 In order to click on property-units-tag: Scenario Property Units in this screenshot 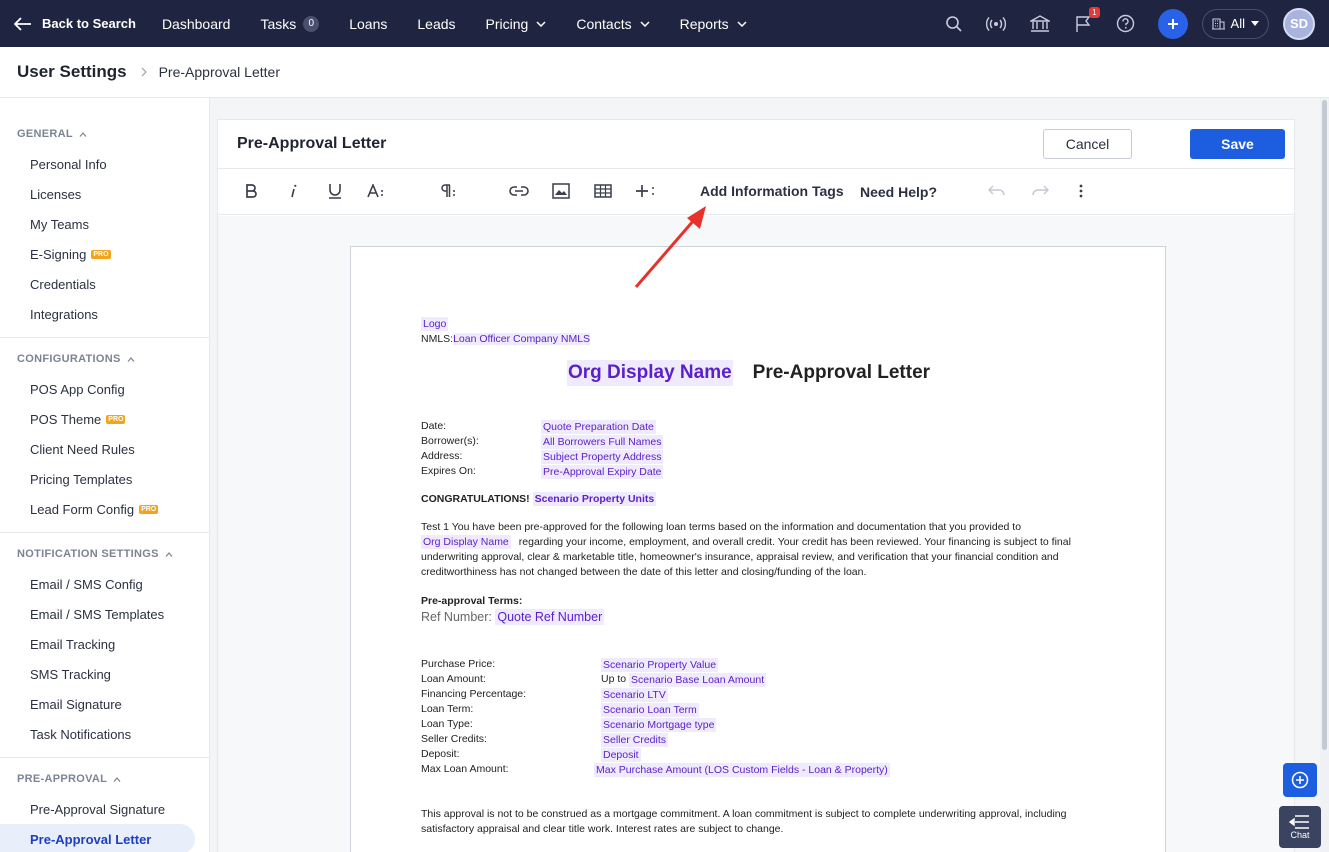, I will do `click(594, 499)`.